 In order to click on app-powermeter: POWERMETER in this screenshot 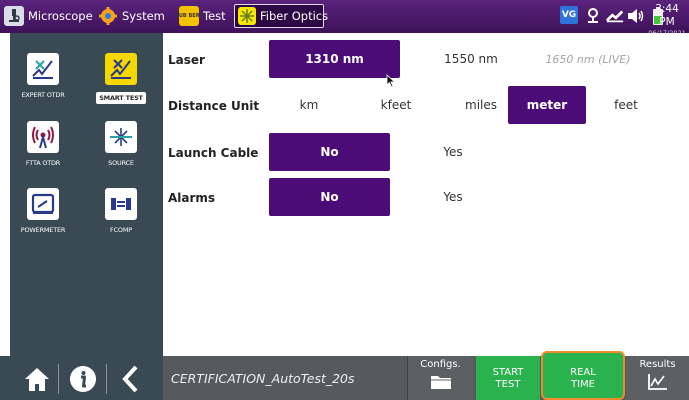, I will do `click(43, 211)`.